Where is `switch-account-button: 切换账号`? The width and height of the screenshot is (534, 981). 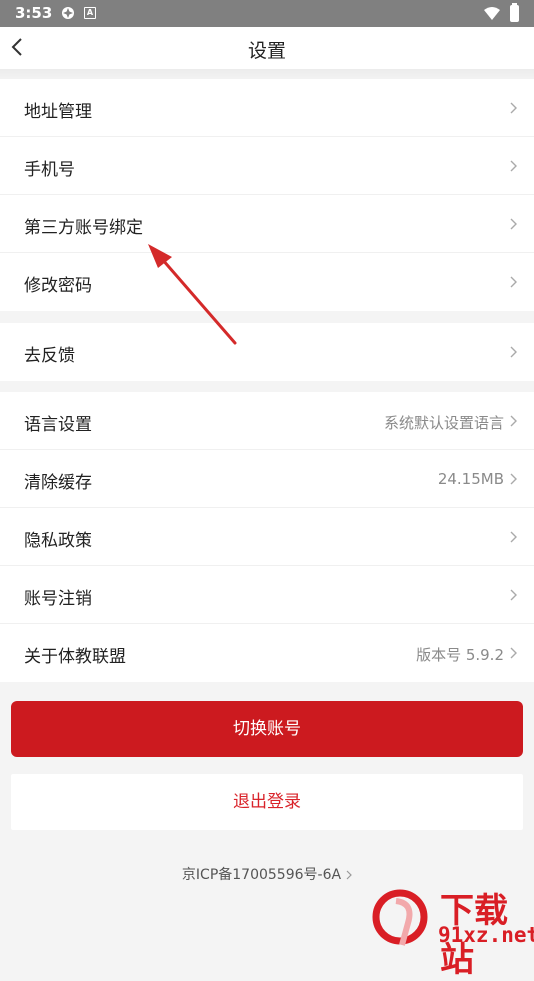
switch-account-button: 切换账号 is located at coordinates (267, 729).